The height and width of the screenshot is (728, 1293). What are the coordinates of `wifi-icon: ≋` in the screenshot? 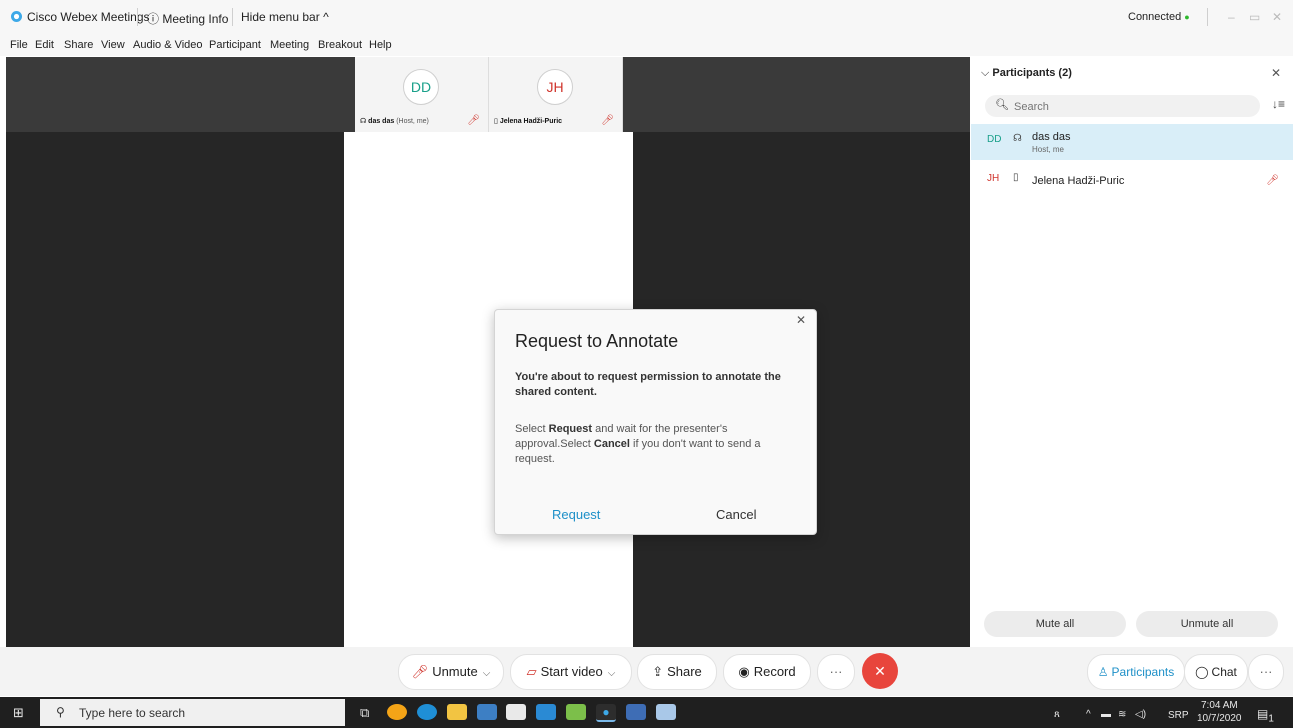 It's located at (1122, 714).